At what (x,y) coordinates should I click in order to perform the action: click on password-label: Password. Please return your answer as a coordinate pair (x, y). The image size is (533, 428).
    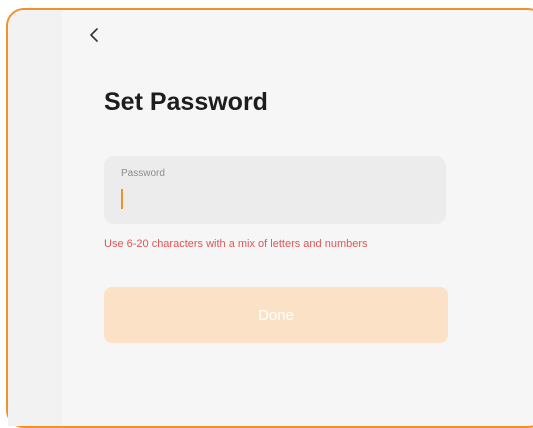
    Looking at the image, I should click on (143, 173).